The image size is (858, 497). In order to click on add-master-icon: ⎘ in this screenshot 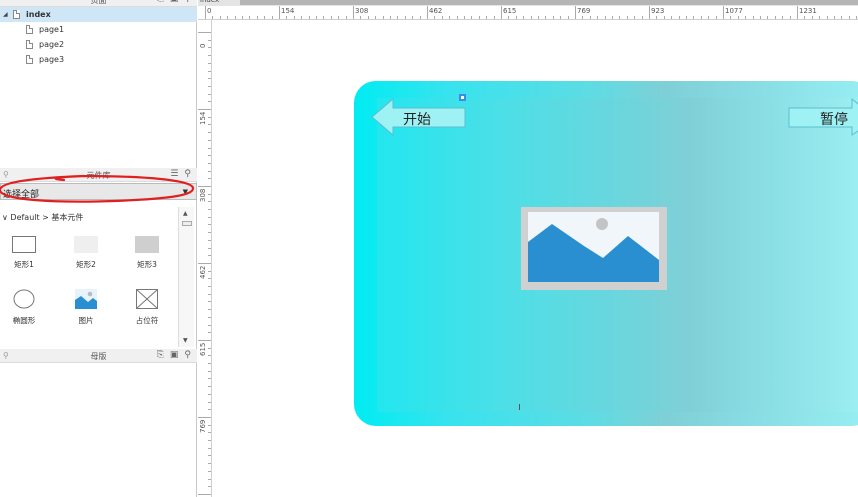, I will do `click(160, 355)`.